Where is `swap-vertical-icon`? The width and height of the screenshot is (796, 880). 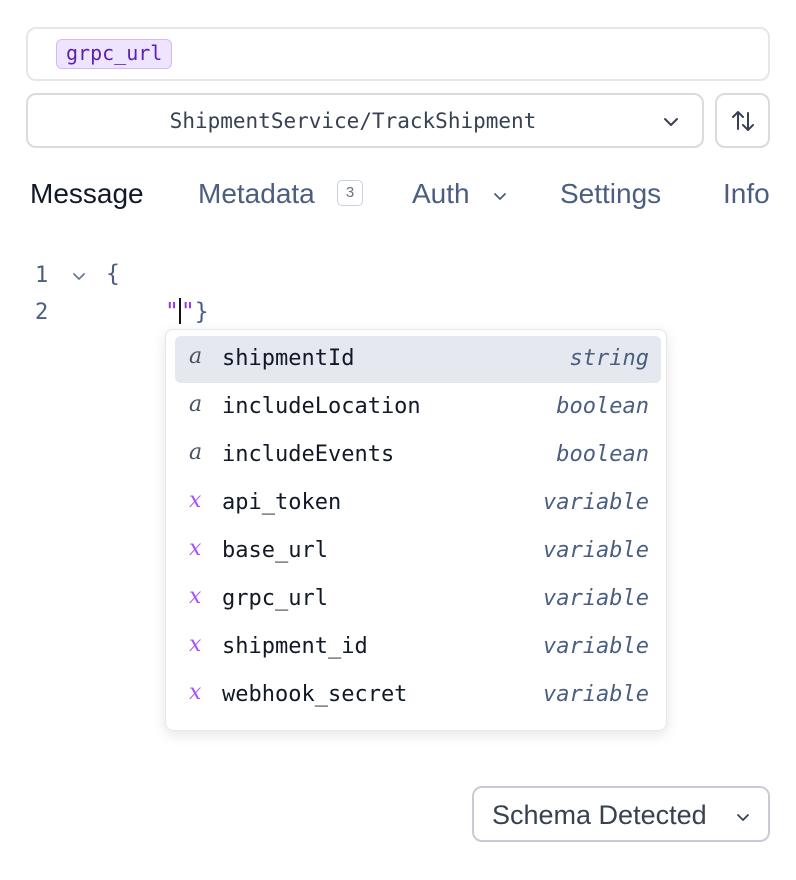 swap-vertical-icon is located at coordinates (742, 120).